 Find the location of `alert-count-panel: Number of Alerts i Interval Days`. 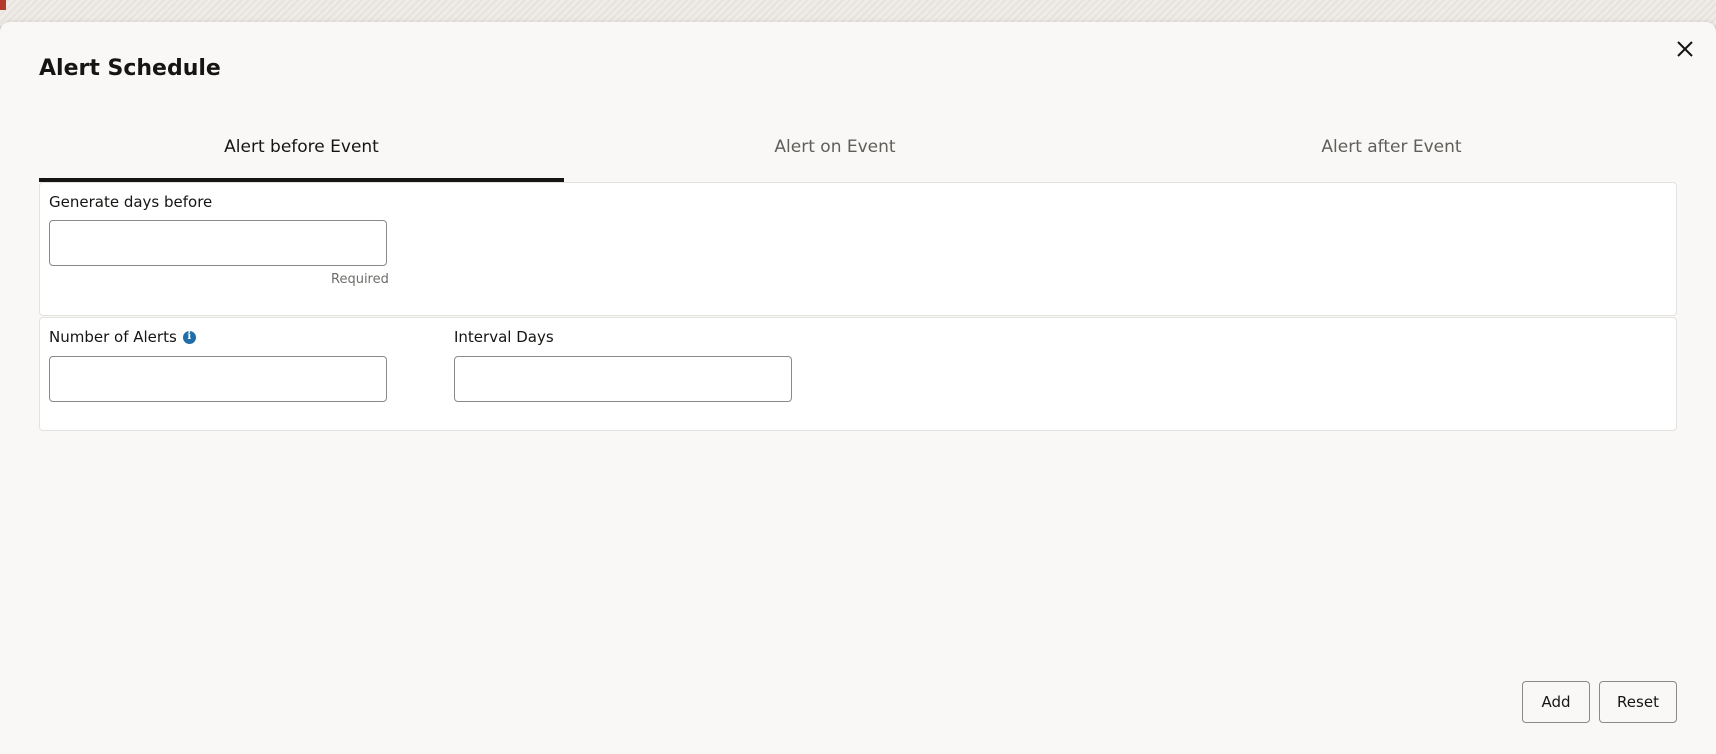

alert-count-panel: Number of Alerts i Interval Days is located at coordinates (858, 374).